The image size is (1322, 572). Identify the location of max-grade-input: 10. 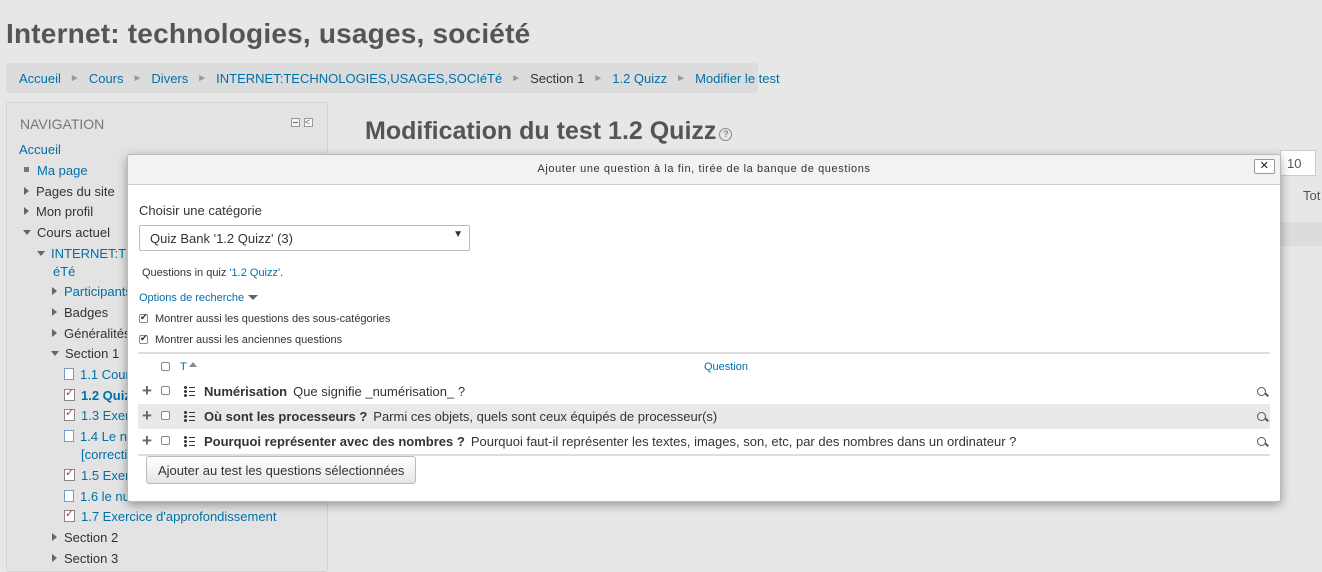
(1298, 163).